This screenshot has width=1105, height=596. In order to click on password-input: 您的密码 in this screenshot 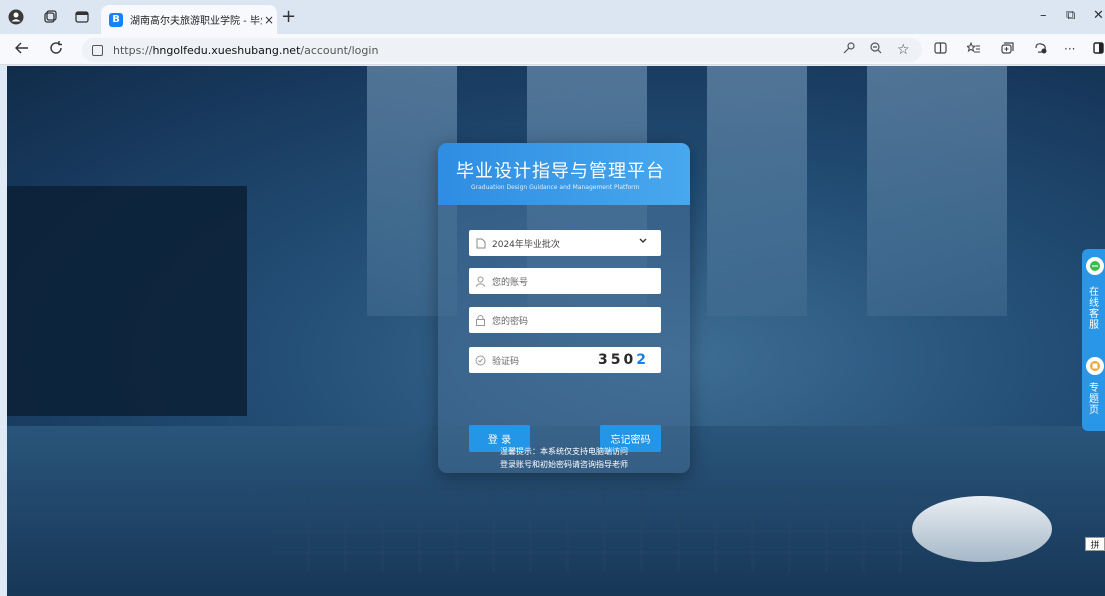, I will do `click(565, 320)`.